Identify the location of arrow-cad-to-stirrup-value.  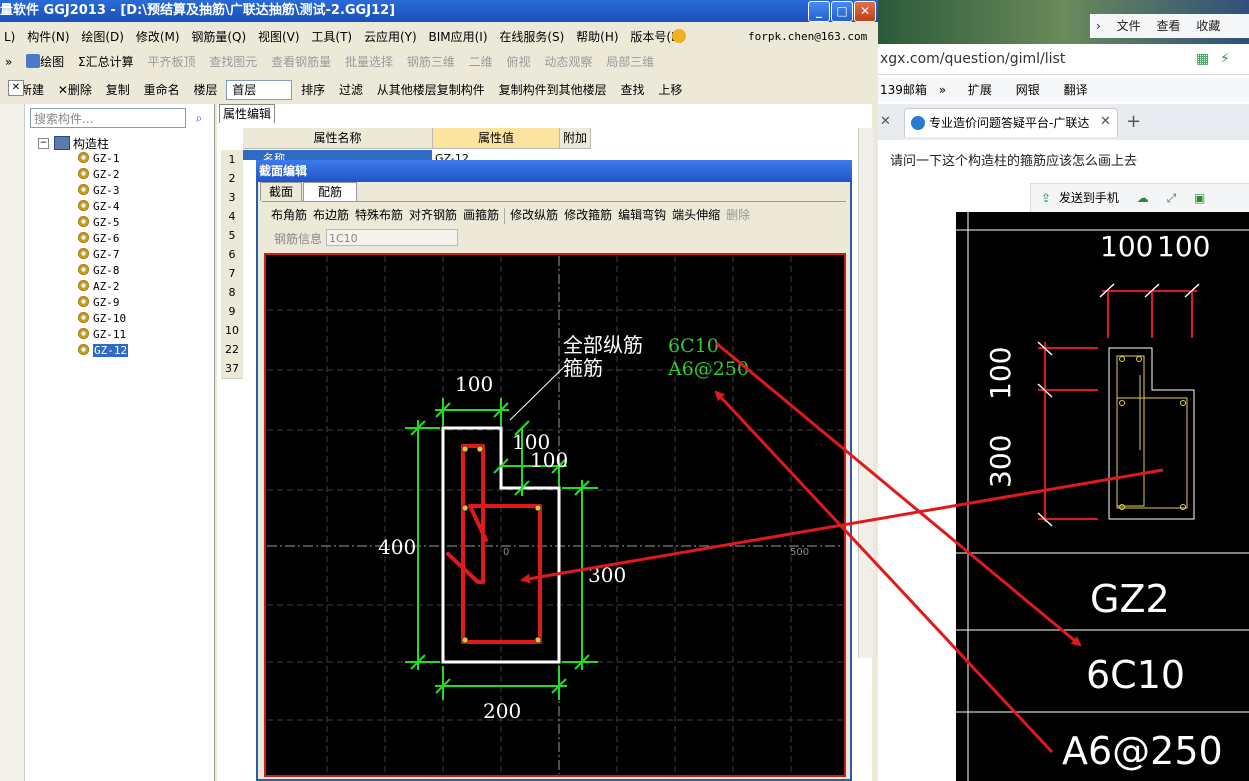
(884, 572).